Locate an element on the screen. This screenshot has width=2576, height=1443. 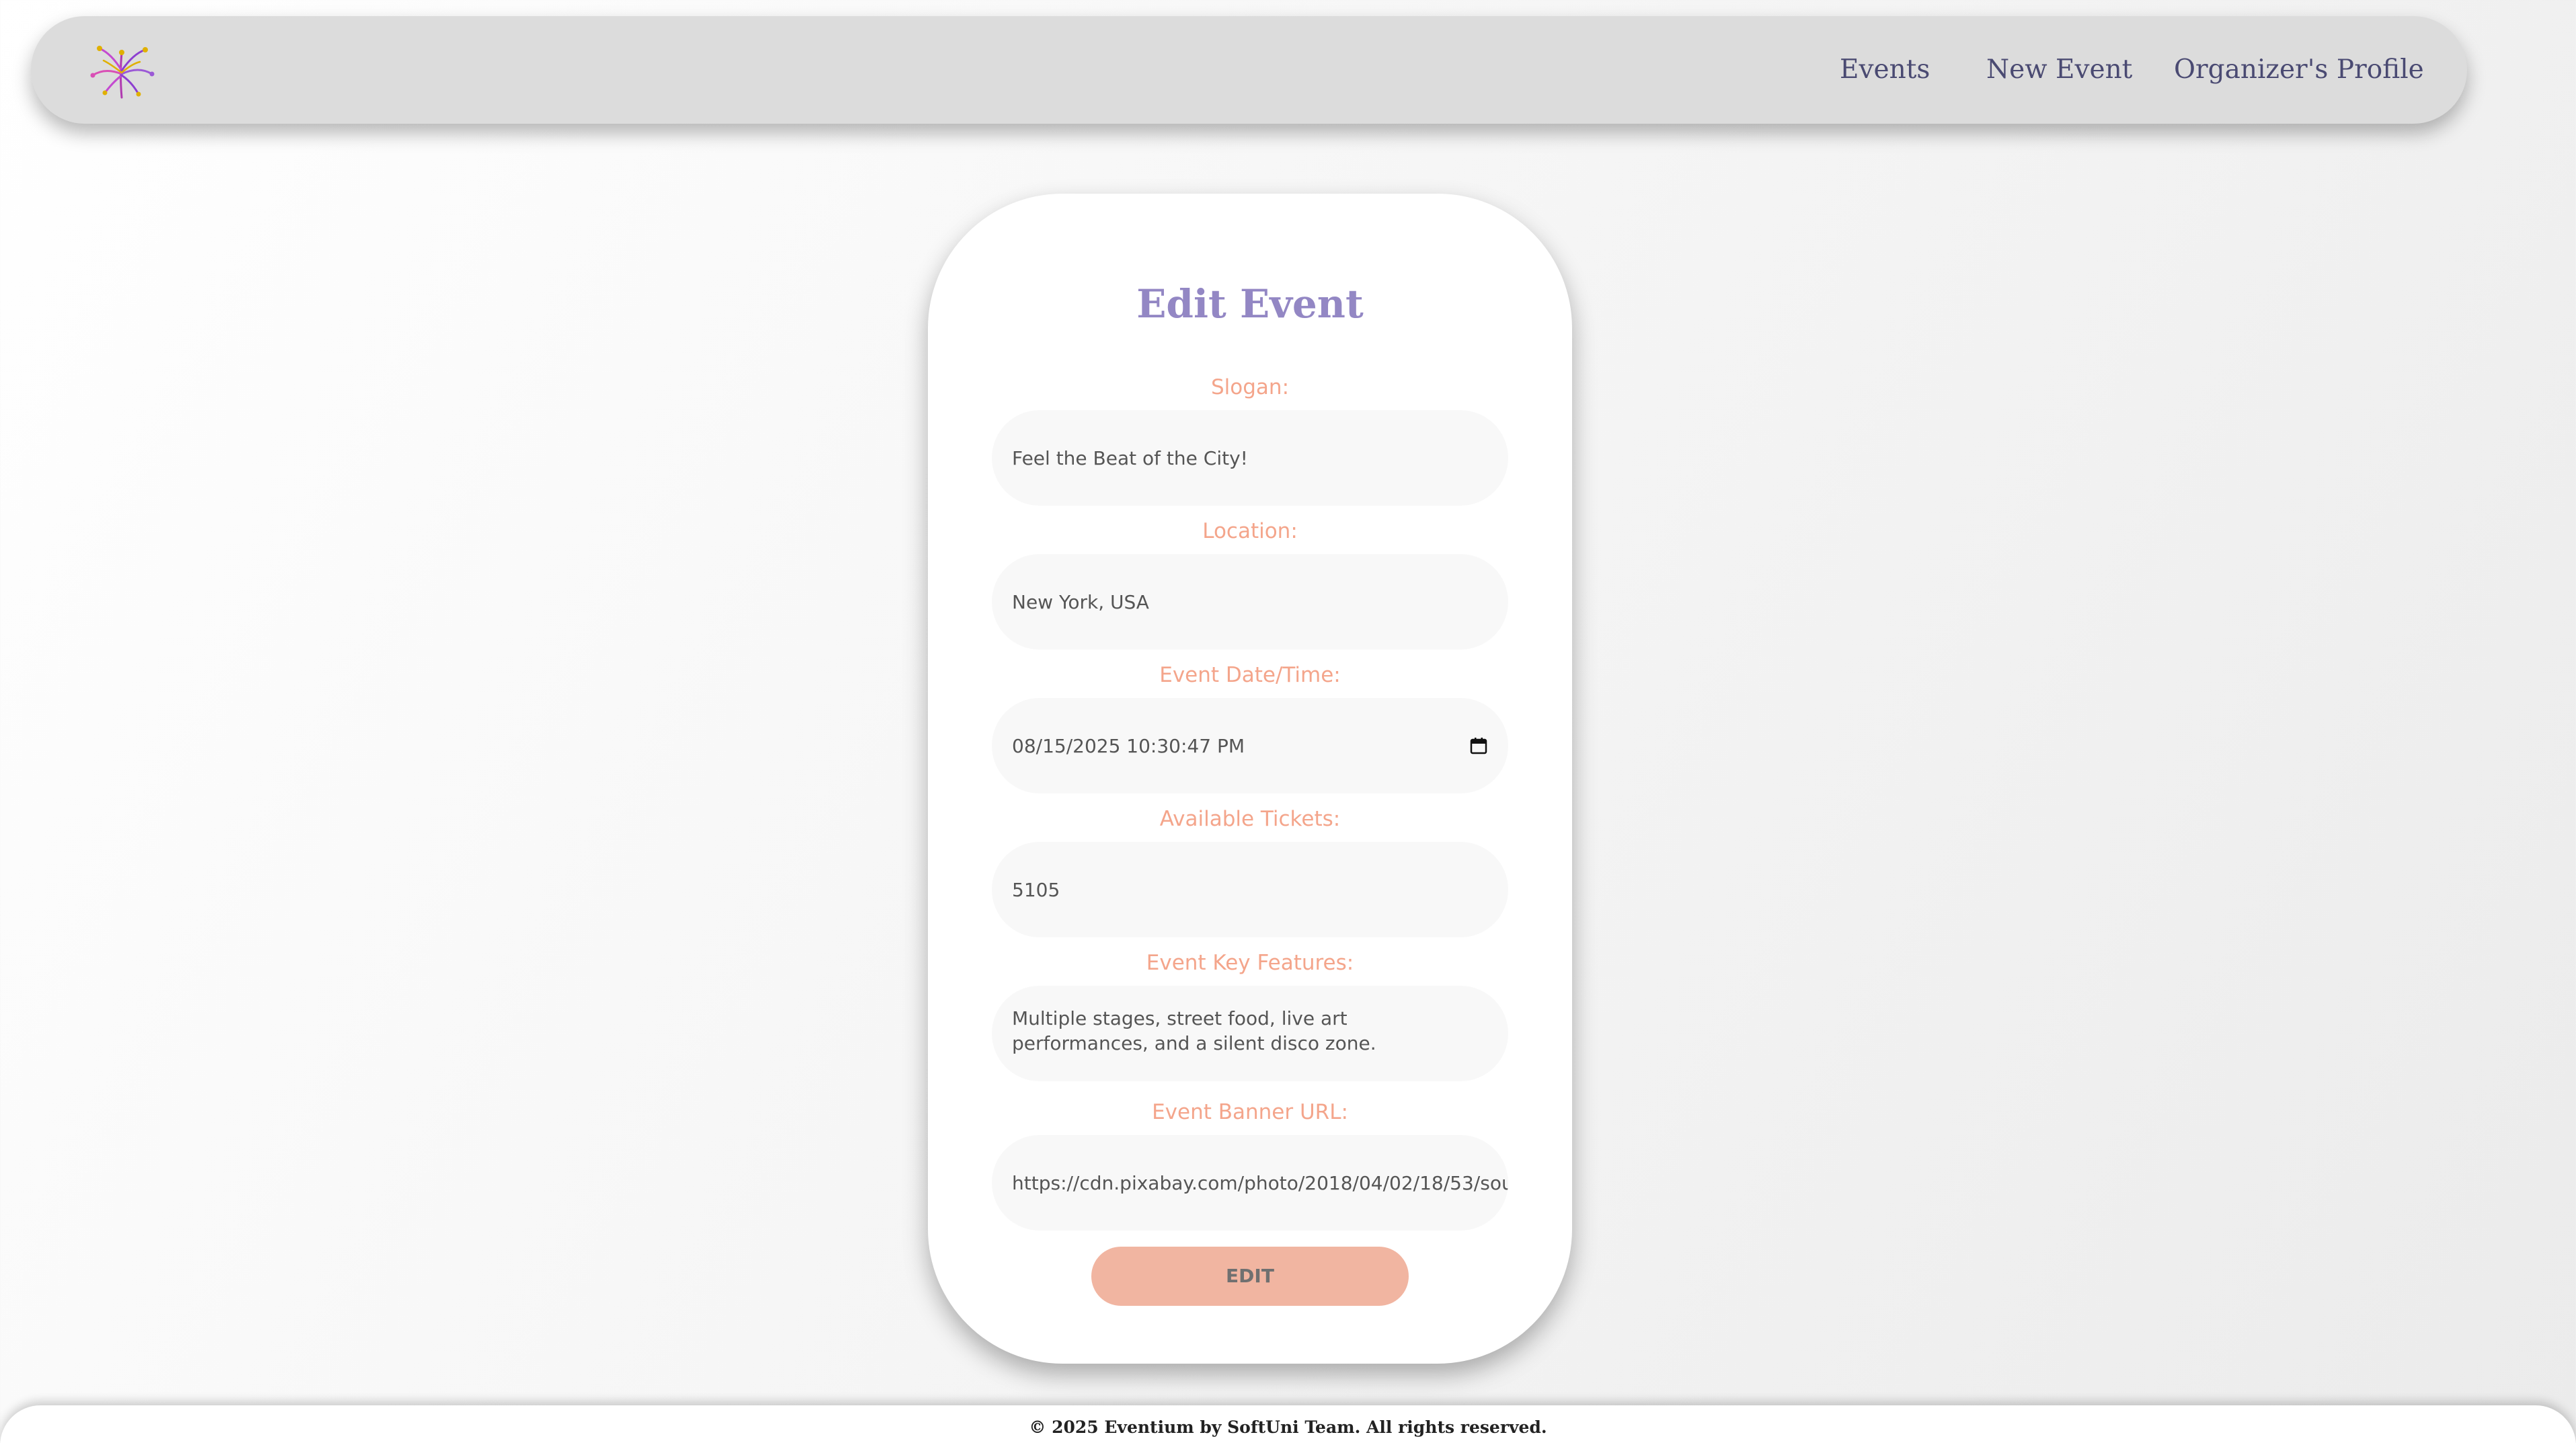
resize-grip-icon is located at coordinates (1497, 1070).